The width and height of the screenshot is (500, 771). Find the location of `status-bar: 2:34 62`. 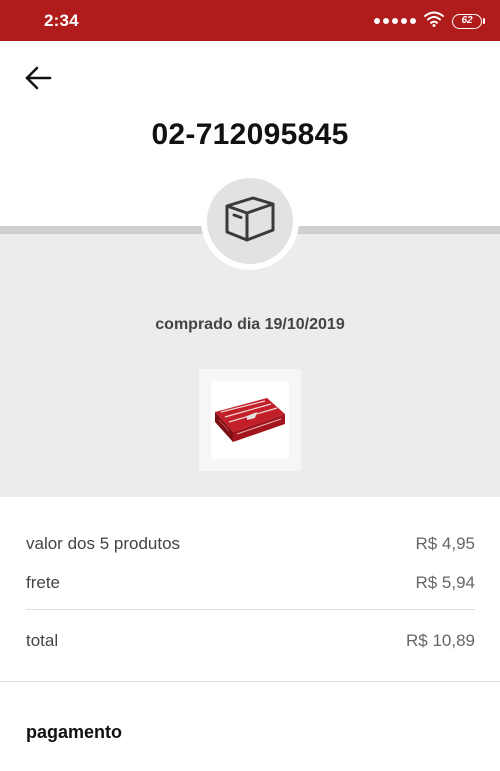

status-bar: 2:34 62 is located at coordinates (250, 20).